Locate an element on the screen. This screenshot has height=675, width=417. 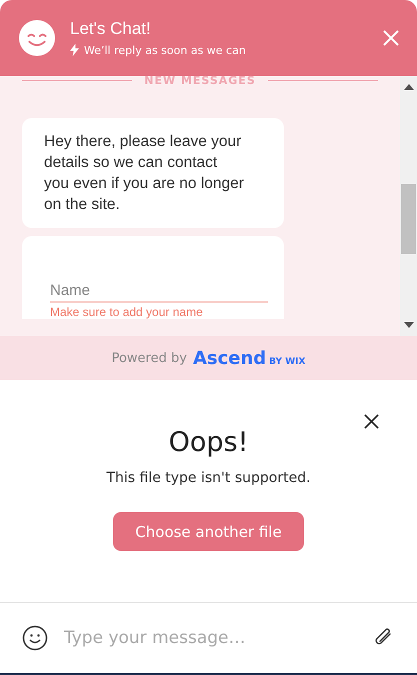
scroll-down-arrow-icon is located at coordinates (409, 325).